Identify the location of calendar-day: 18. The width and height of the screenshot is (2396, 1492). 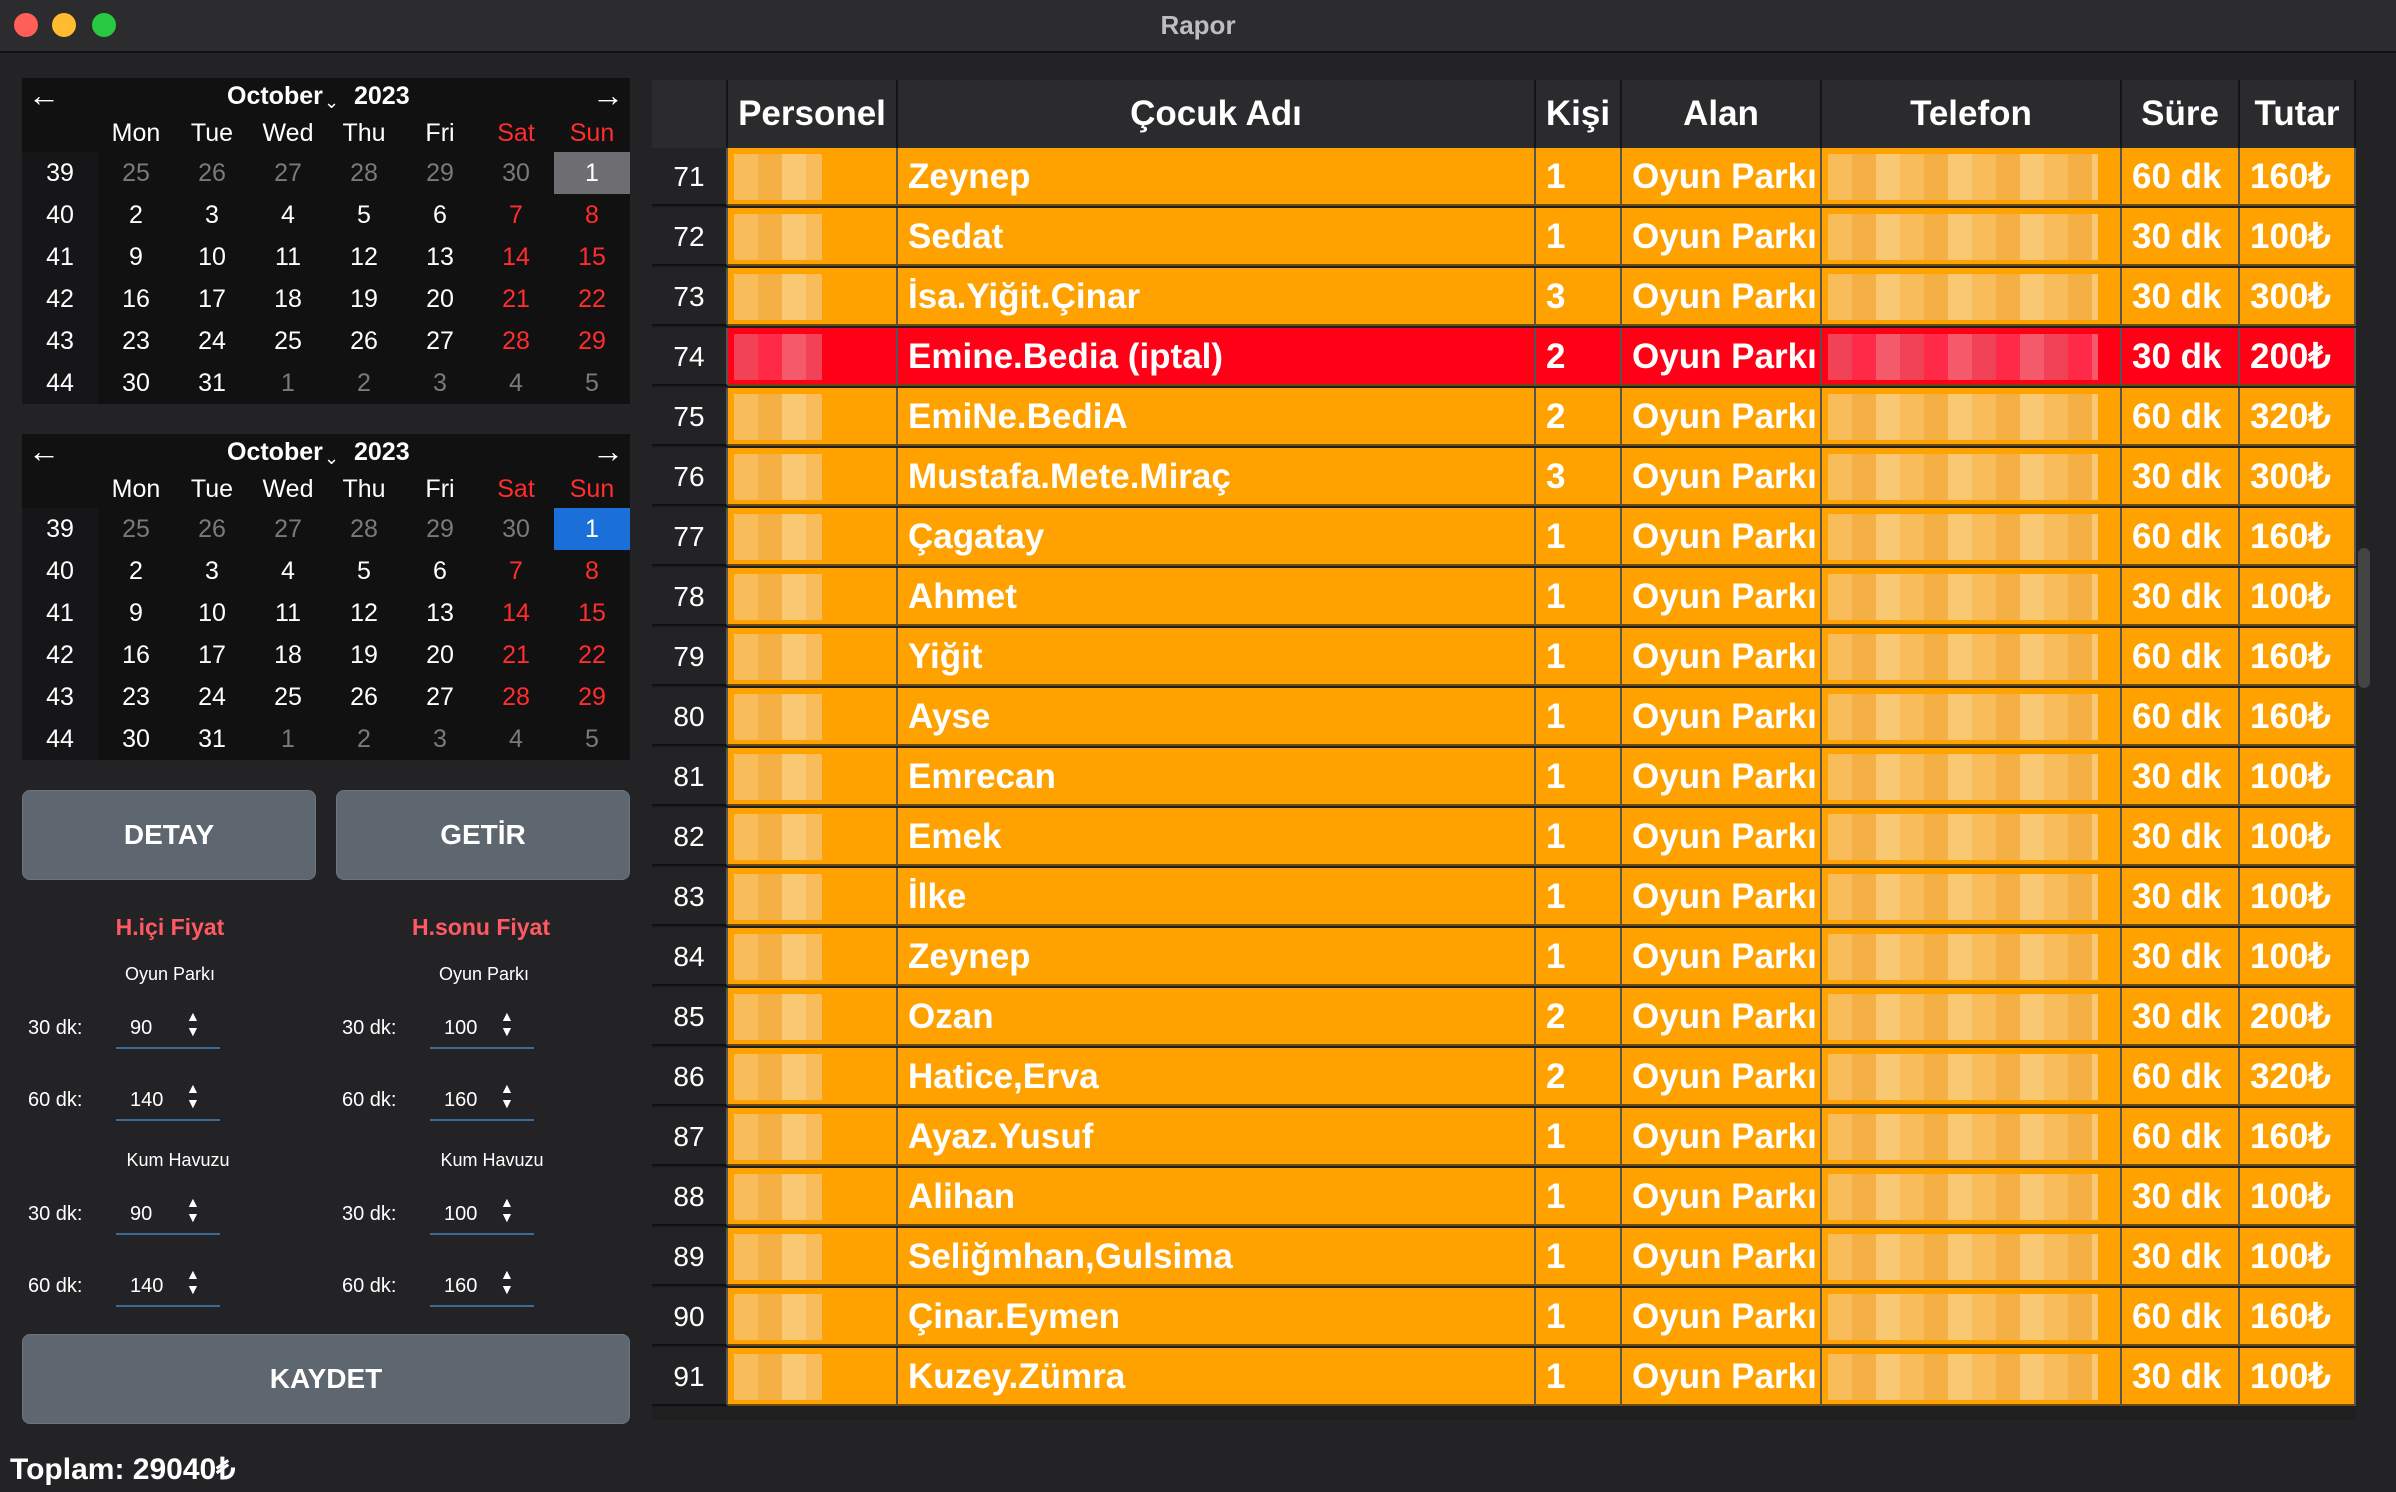
(288, 655).